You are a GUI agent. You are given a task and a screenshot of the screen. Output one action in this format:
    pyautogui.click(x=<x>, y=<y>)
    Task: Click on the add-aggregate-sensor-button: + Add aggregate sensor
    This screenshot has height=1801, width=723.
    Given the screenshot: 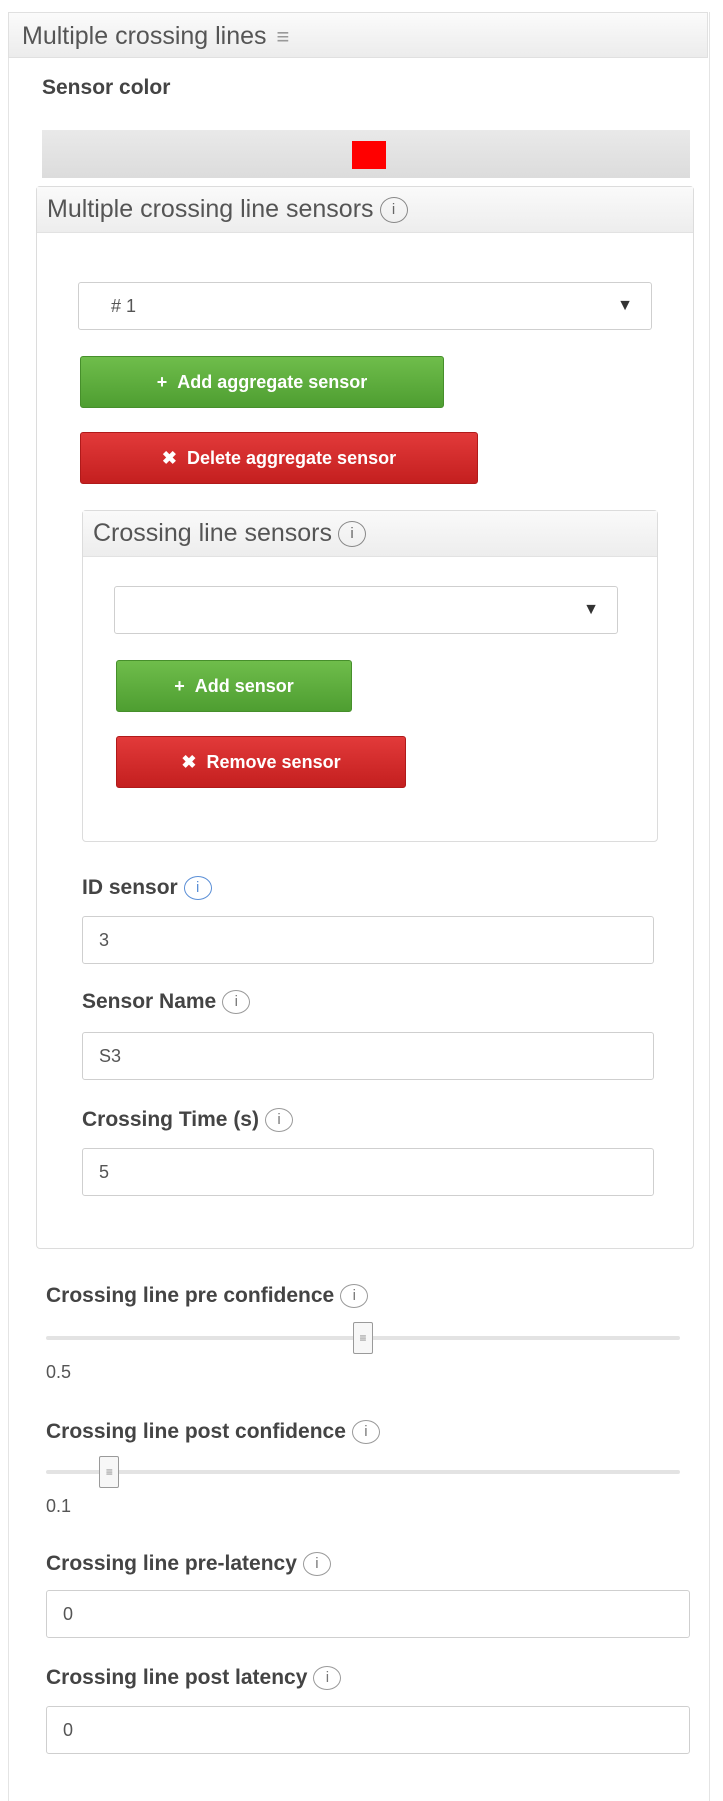 What is the action you would take?
    pyautogui.click(x=262, y=382)
    